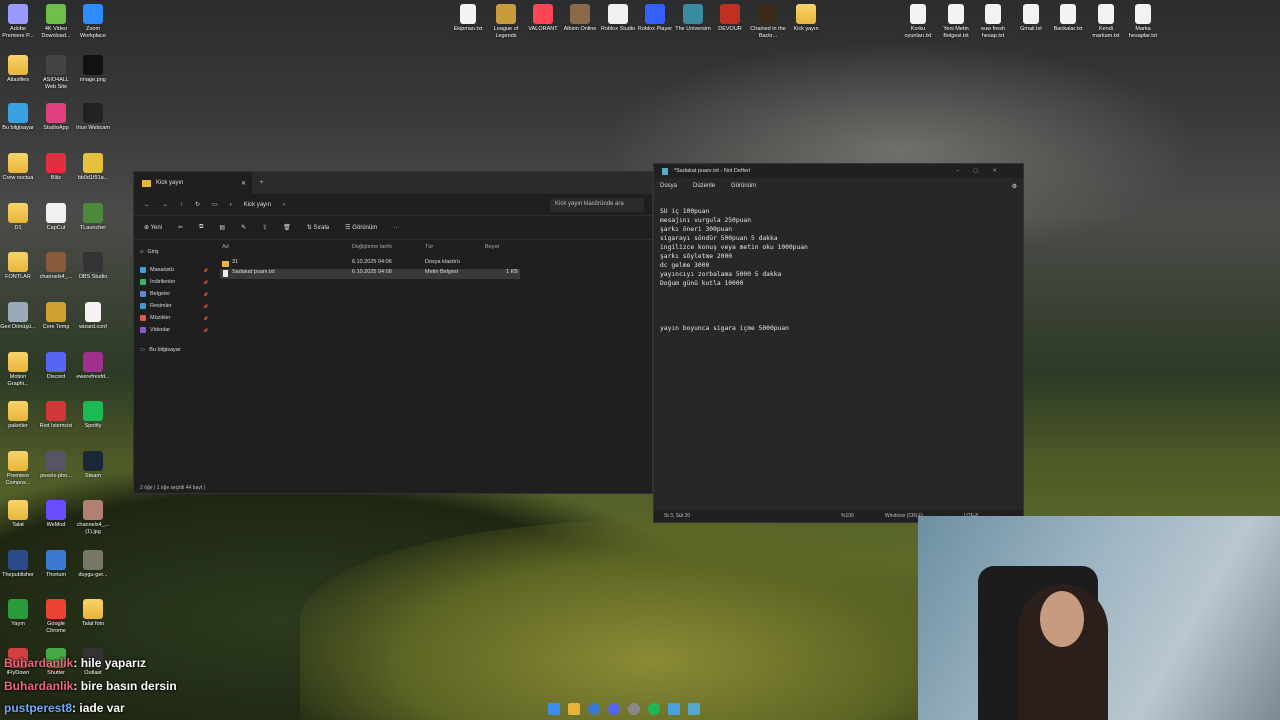 This screenshot has height=720, width=1280. Describe the element at coordinates (257, 205) in the screenshot. I see `breadcrumb: Kick yayın` at that location.